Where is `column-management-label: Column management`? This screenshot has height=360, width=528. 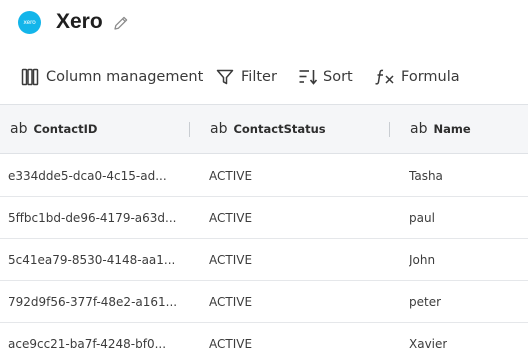 column-management-label: Column management is located at coordinates (125, 77).